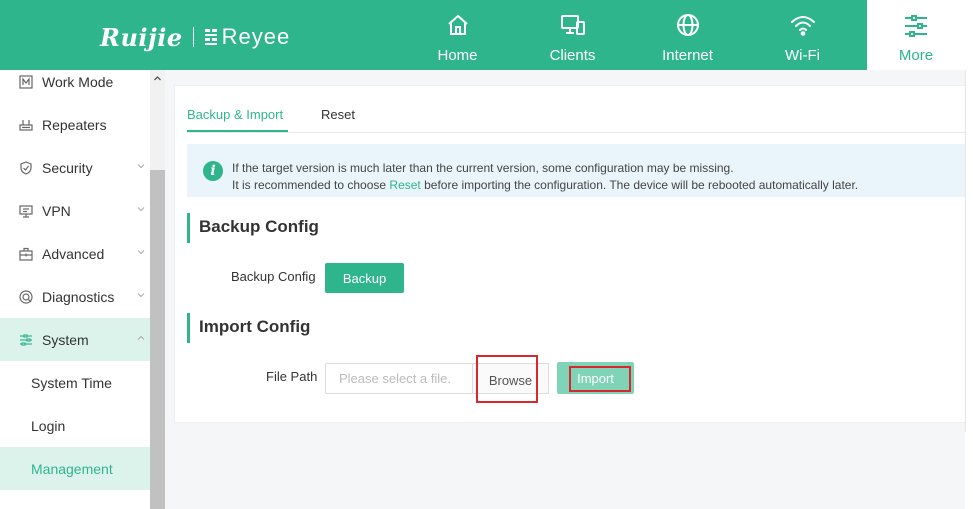 This screenshot has width=973, height=509. I want to click on file-path-input, so click(398, 378).